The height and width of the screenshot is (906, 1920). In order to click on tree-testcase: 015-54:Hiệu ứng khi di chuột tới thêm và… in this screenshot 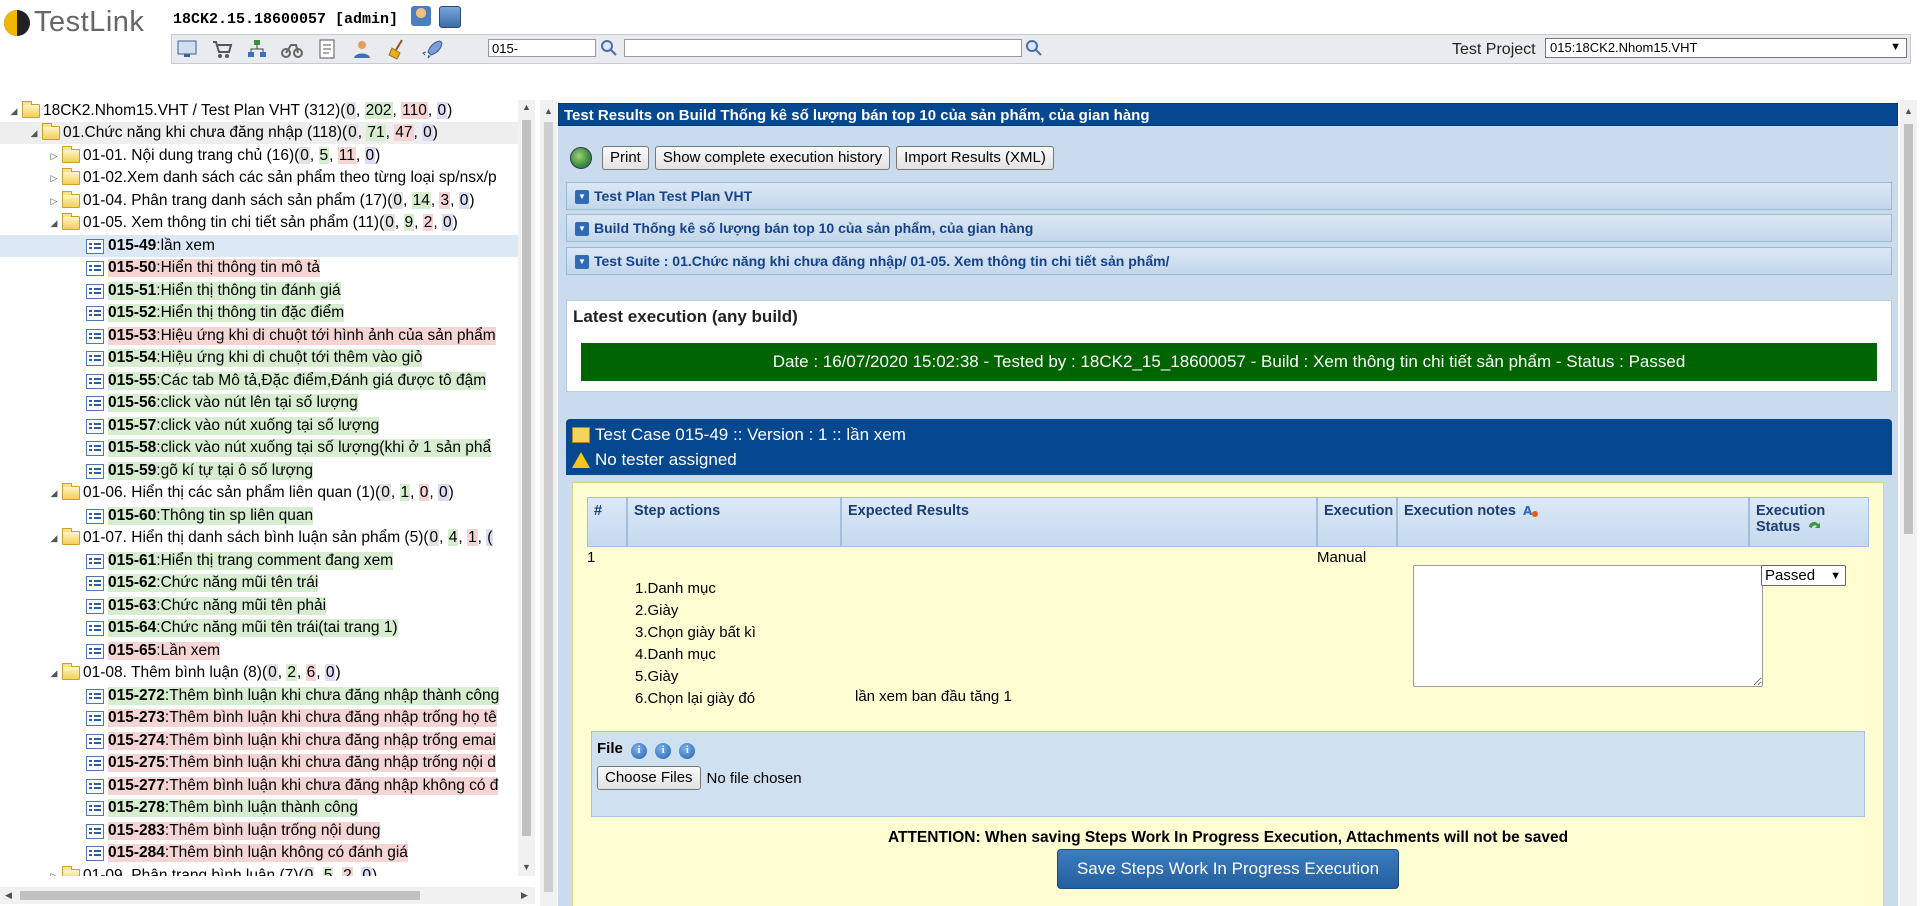, I will do `click(254, 358)`.